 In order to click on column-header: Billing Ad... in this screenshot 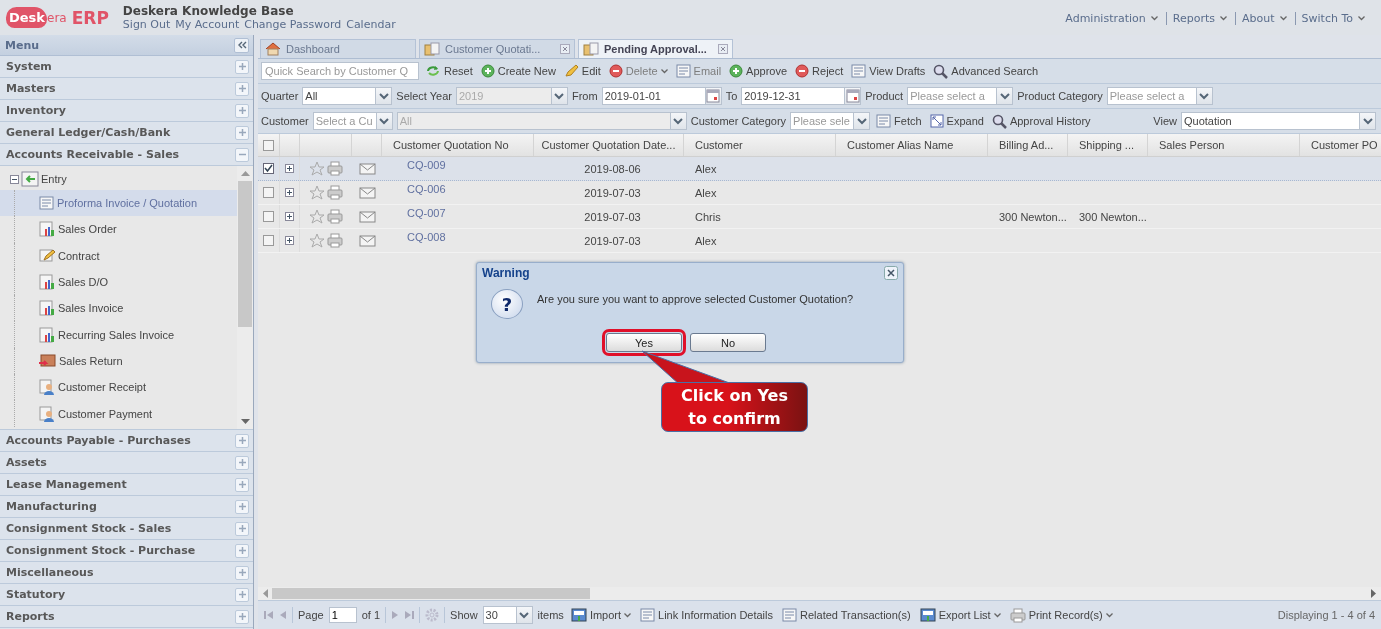, I will do `click(1028, 145)`.